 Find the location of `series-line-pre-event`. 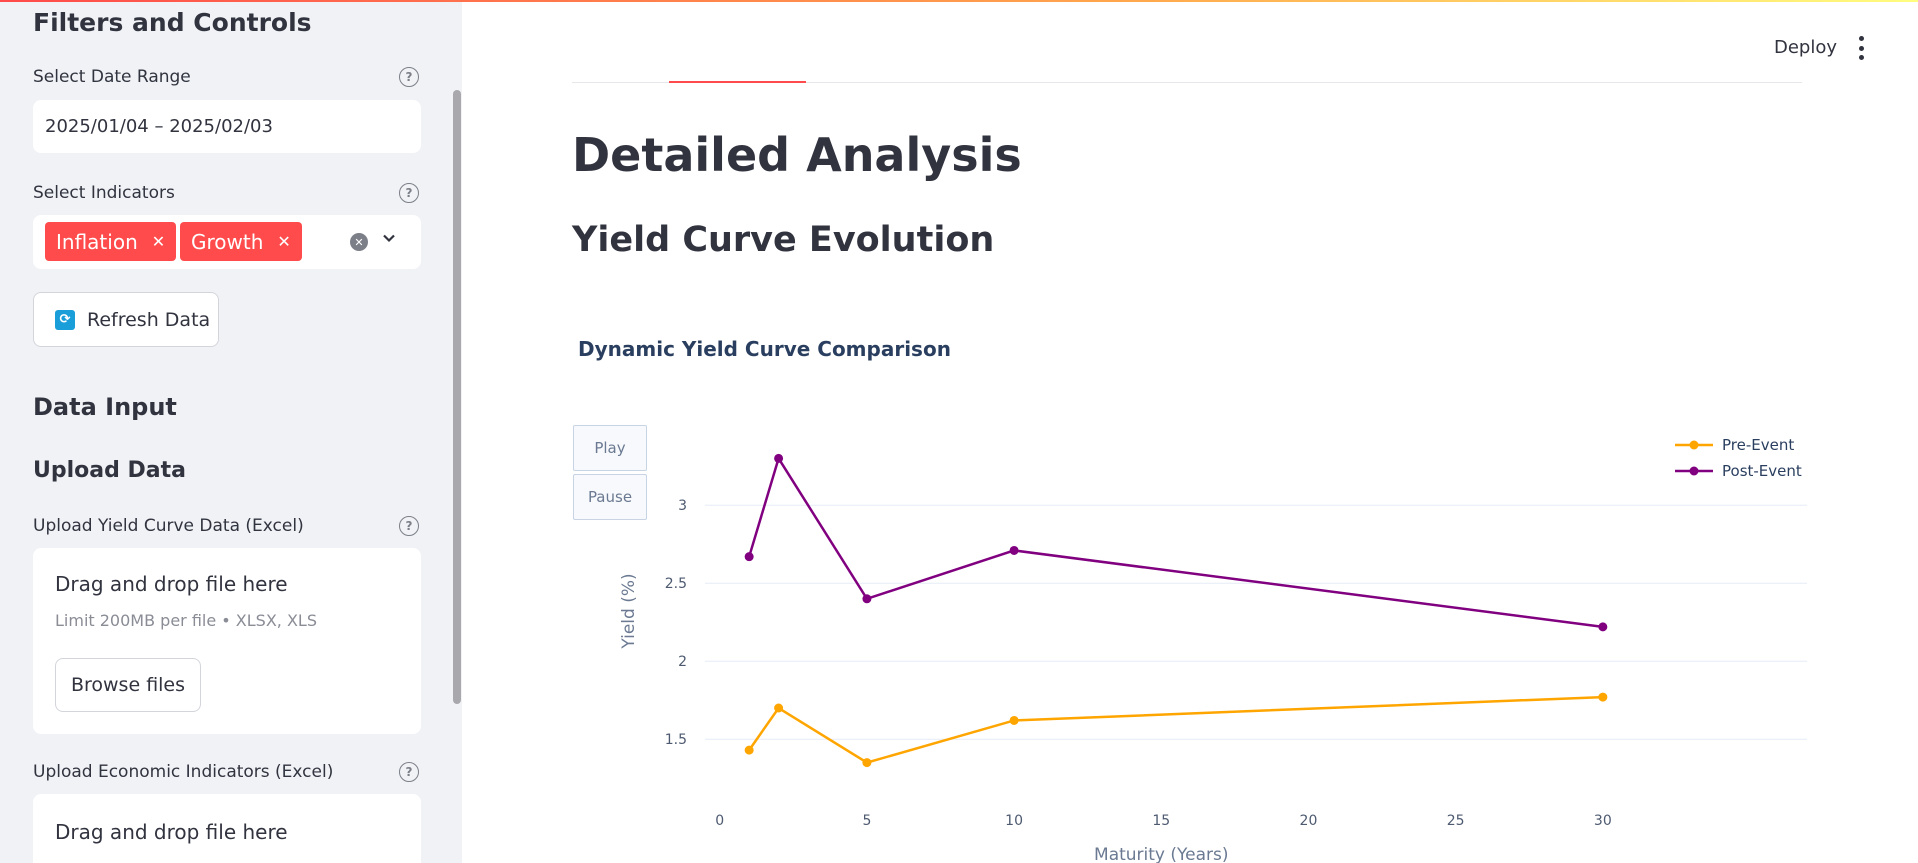

series-line-pre-event is located at coordinates (1175, 729).